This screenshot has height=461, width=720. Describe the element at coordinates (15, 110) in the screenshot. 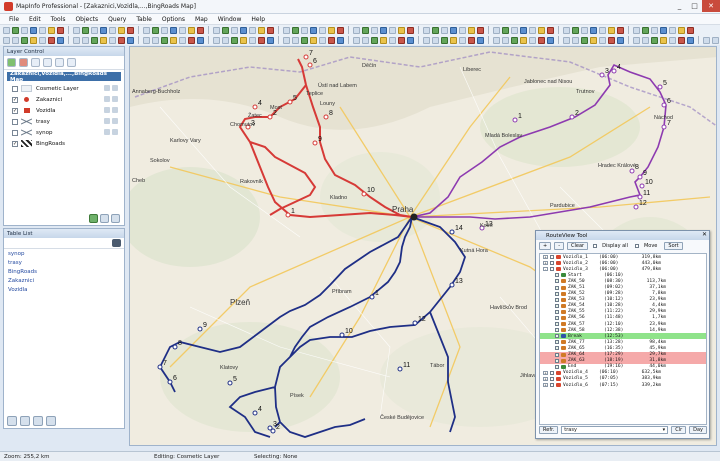

I see `layer-visibility-checkbox: ✓` at that location.